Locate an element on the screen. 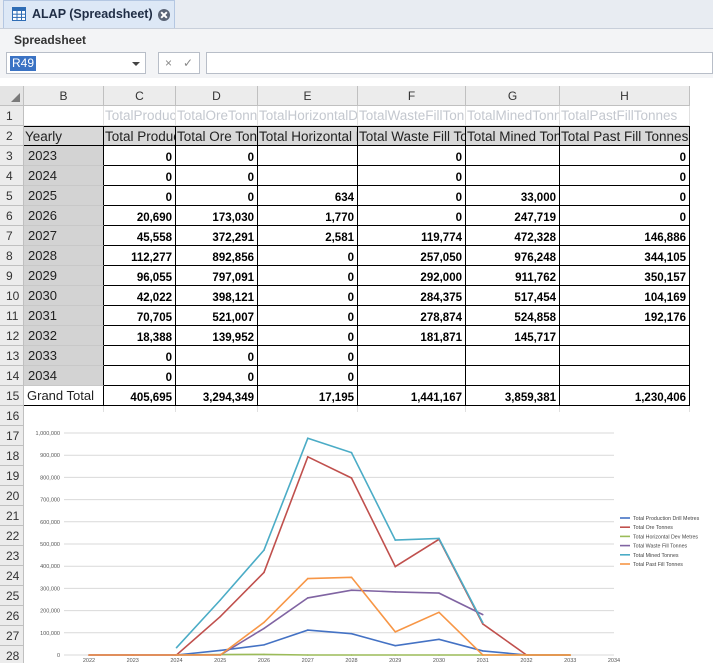 Image resolution: width=713 pixels, height=663 pixels. value-cell: 2,581 is located at coordinates (308, 236).